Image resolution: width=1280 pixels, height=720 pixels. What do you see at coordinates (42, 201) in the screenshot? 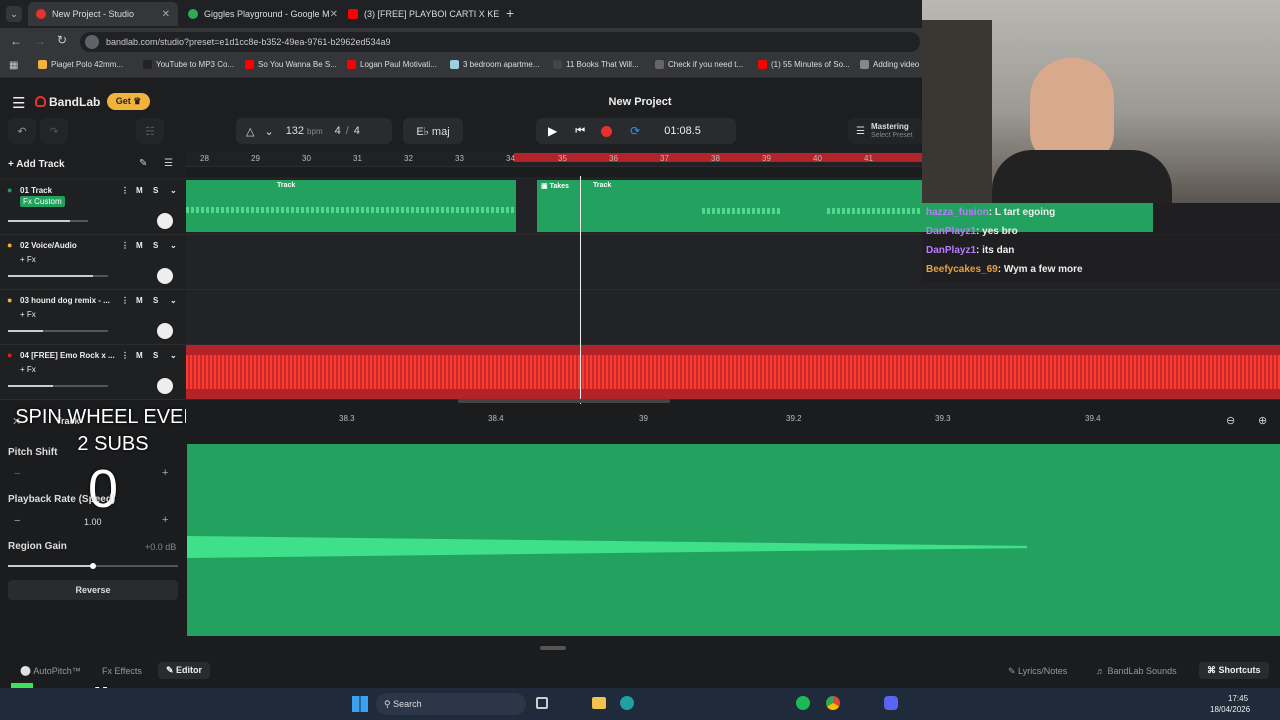
I see `fx-custom-badge: Fx Custom` at bounding box center [42, 201].